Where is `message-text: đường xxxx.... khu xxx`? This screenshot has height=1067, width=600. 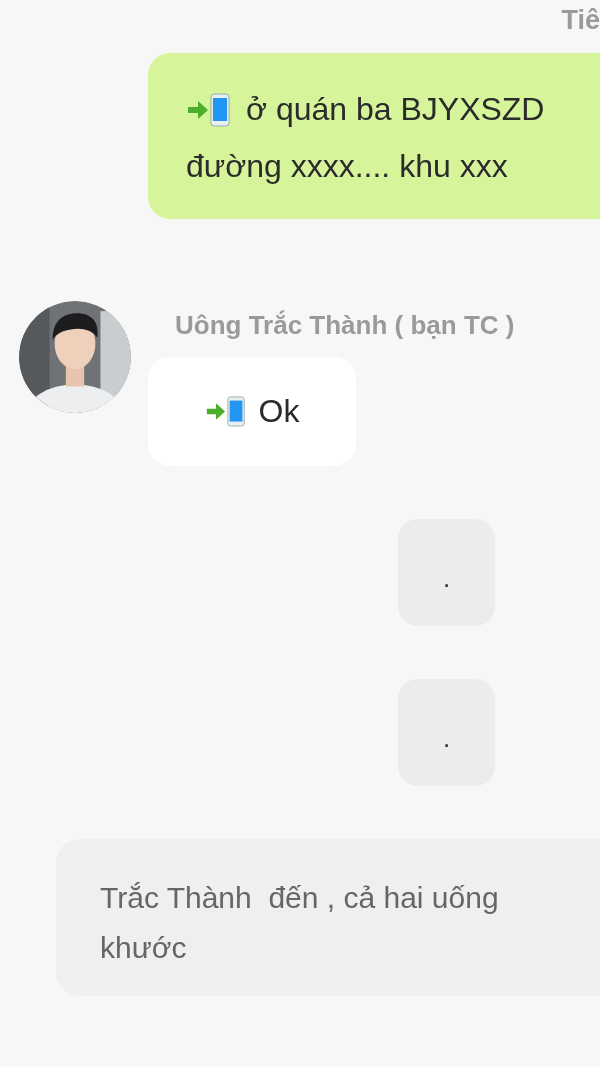 message-text: đường xxxx.... khu xxx is located at coordinates (347, 166).